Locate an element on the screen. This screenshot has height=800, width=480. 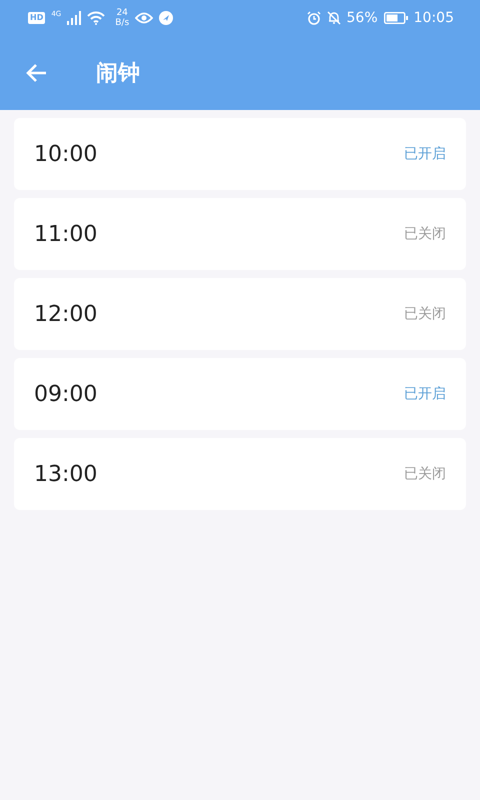
alarm-time: 13:00 is located at coordinates (66, 474).